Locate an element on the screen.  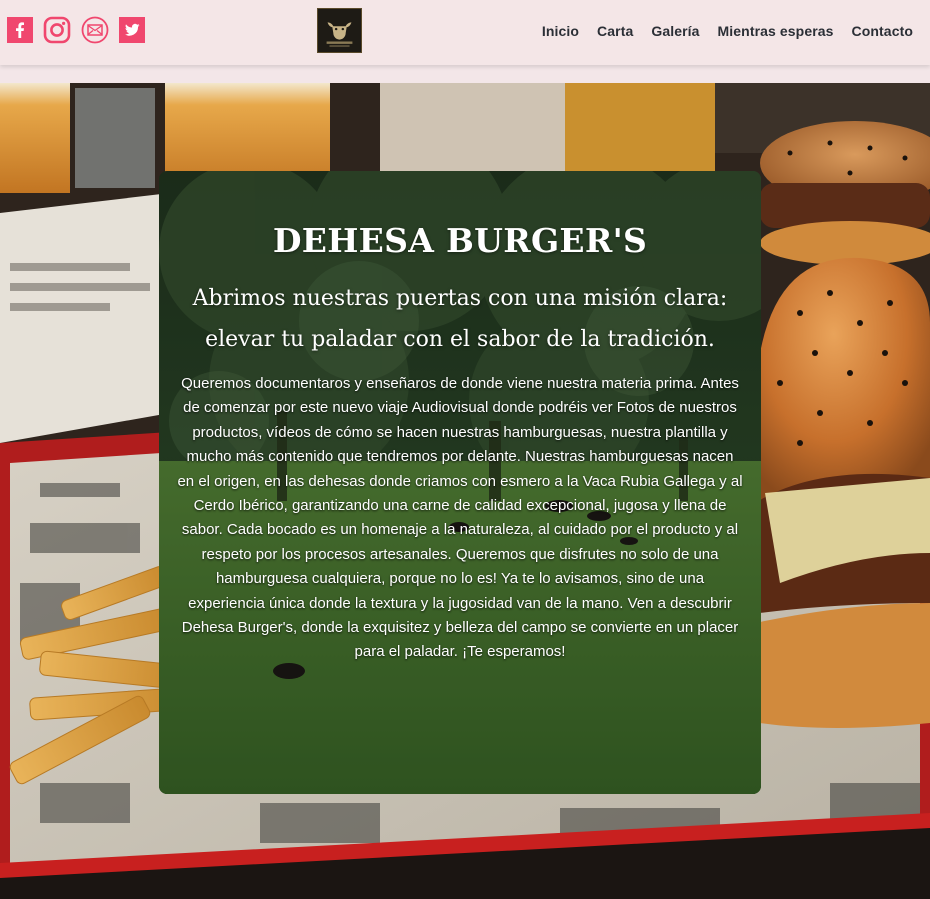
nav-contacto: Contacto is located at coordinates (882, 31).